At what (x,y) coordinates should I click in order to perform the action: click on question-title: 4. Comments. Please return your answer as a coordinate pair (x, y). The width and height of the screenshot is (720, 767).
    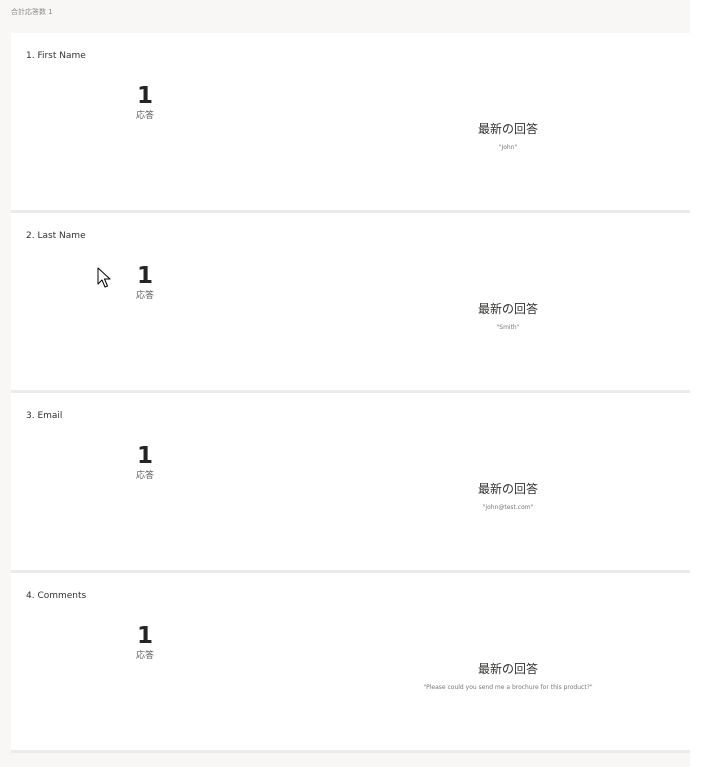
    Looking at the image, I should click on (56, 596).